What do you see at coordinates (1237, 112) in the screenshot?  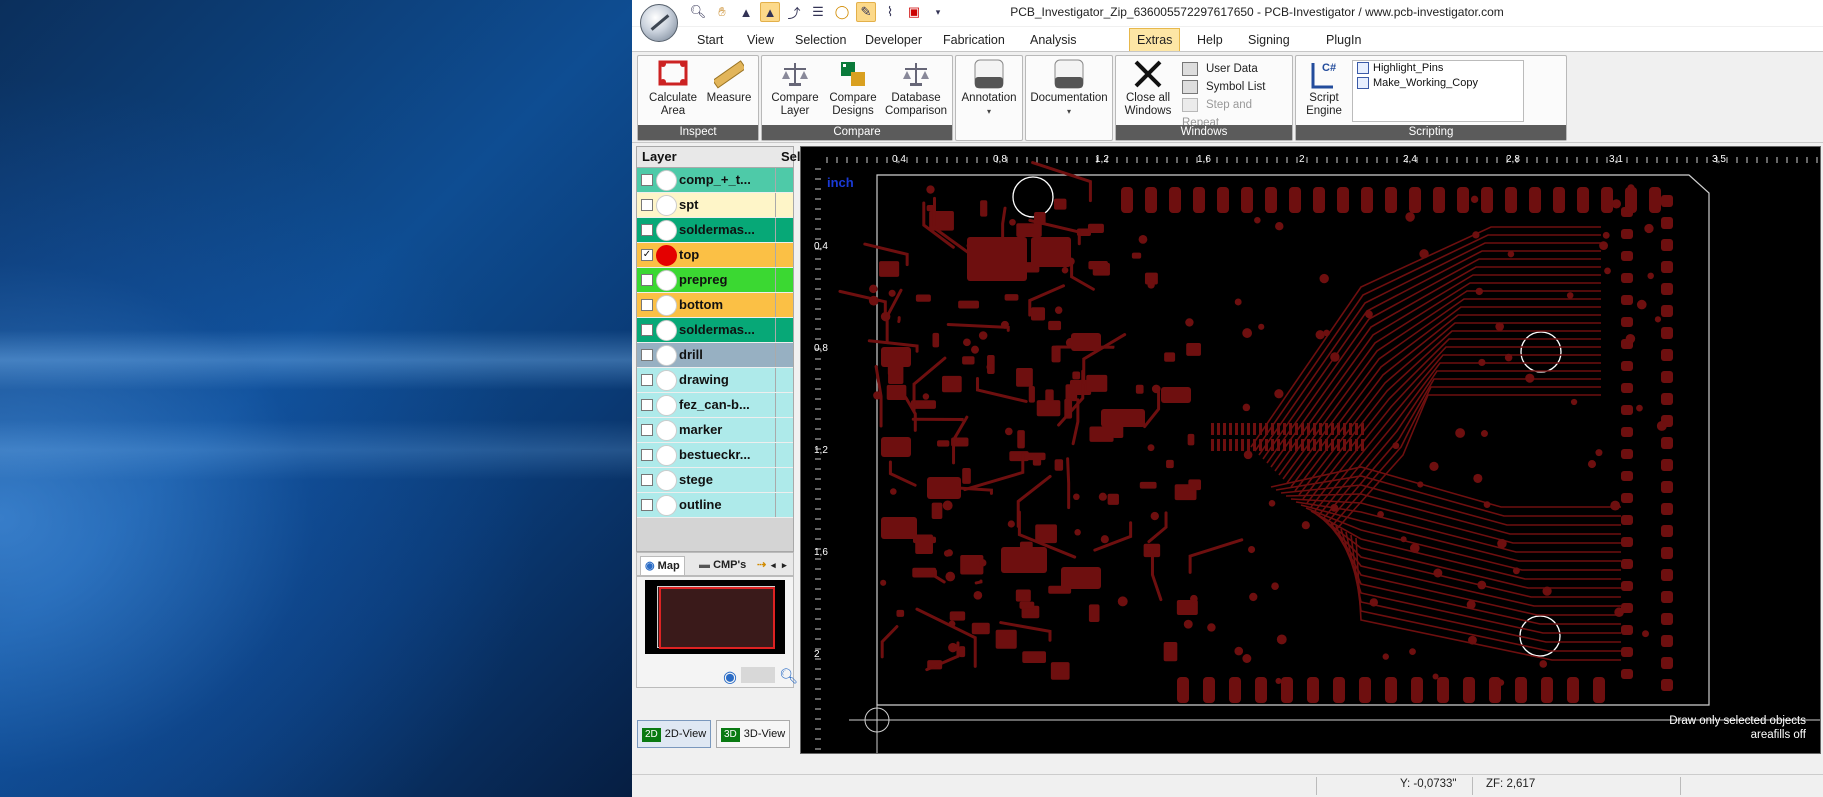 I see `step-and-repeat-button: Step and Repeat` at bounding box center [1237, 112].